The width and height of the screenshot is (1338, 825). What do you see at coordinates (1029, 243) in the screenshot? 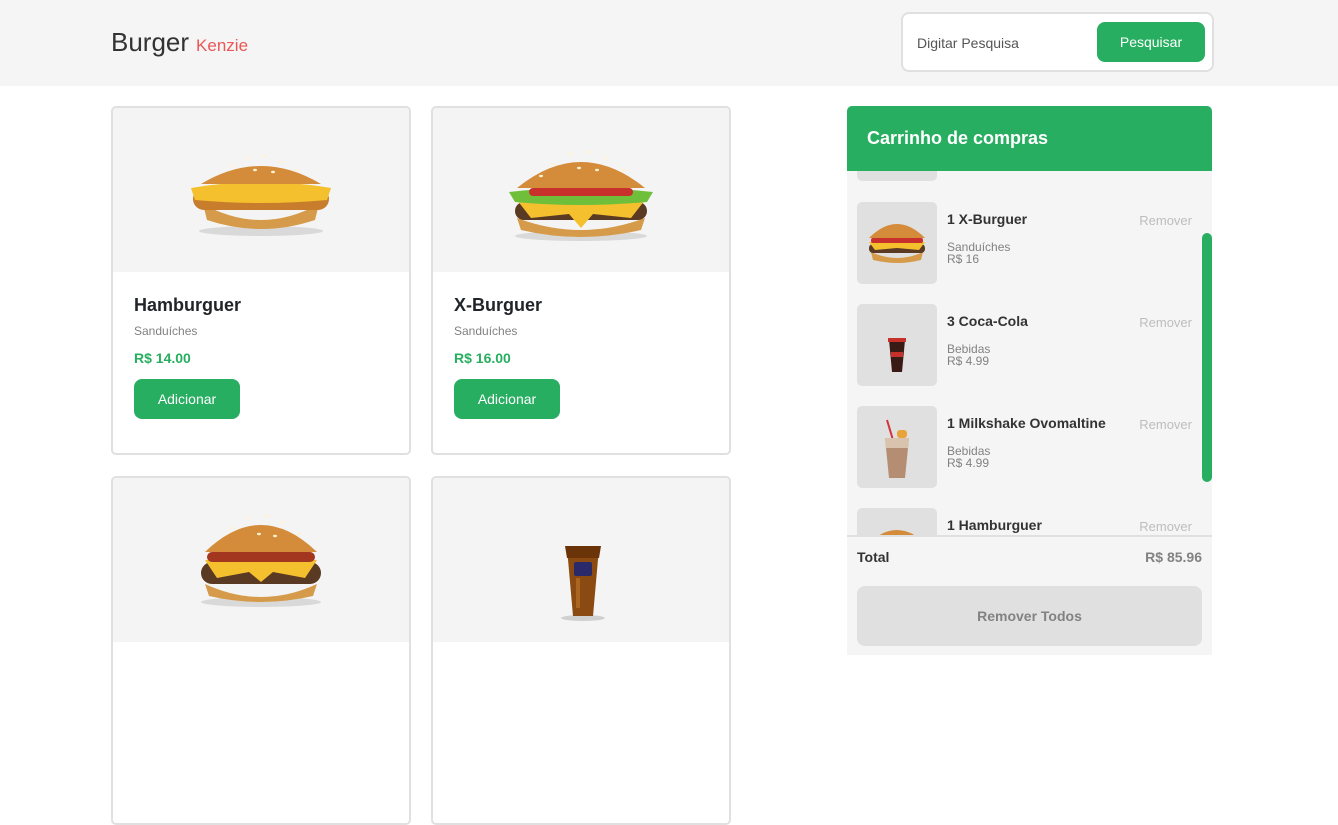
I see `cart-item: 1 X-Burguer Sanduíches R$ 16 Remover` at bounding box center [1029, 243].